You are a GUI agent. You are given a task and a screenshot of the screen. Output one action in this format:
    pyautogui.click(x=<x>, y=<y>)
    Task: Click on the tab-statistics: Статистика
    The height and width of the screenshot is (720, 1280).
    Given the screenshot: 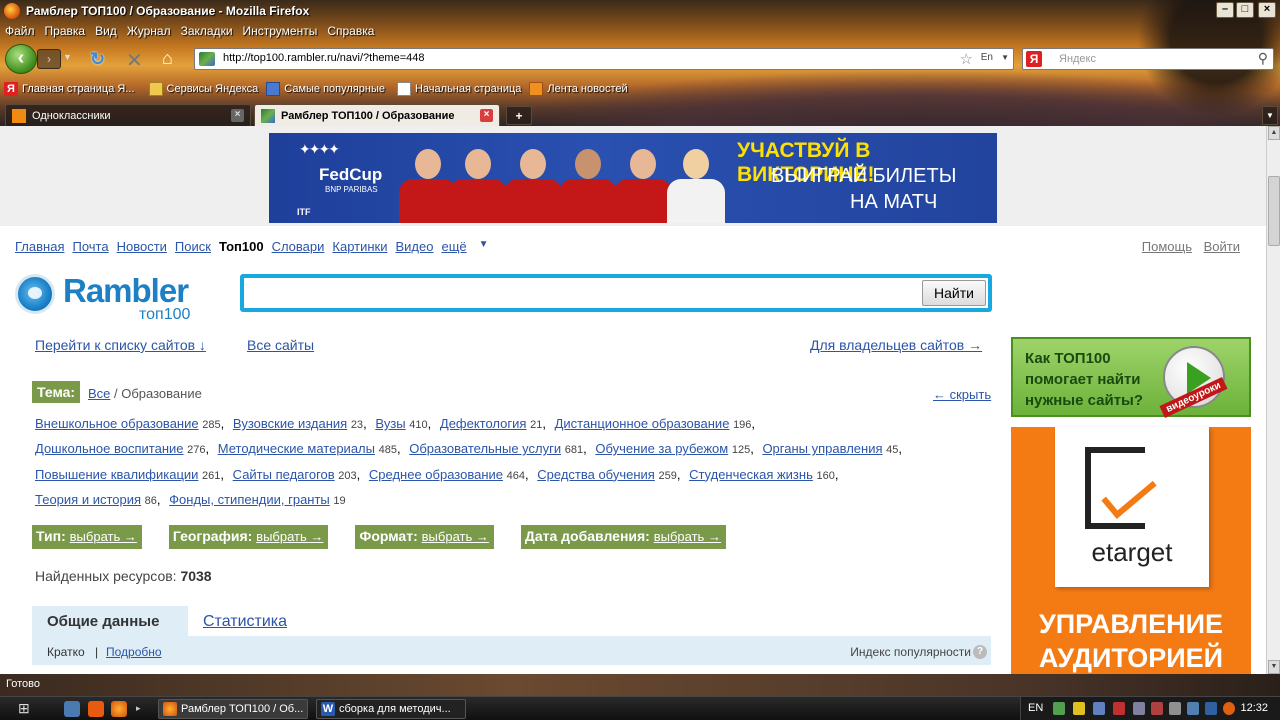 What is the action you would take?
    pyautogui.click(x=245, y=622)
    